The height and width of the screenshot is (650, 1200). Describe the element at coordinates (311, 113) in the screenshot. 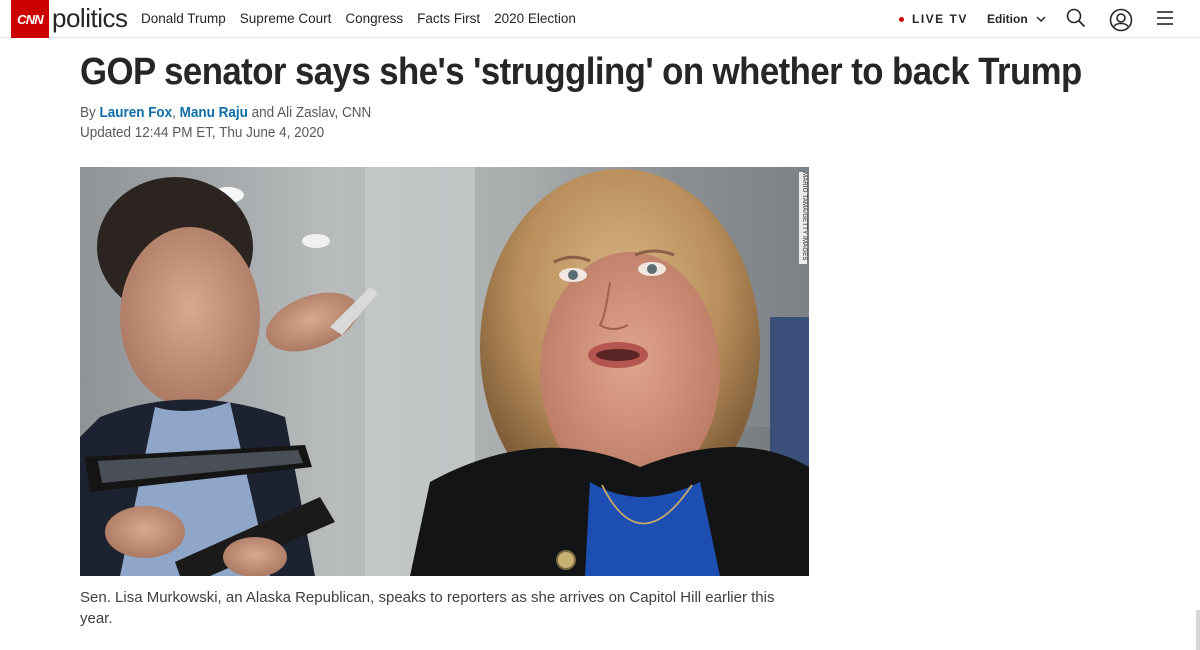

I see `byline-suffix: and Ali Zaslav, CNN` at that location.